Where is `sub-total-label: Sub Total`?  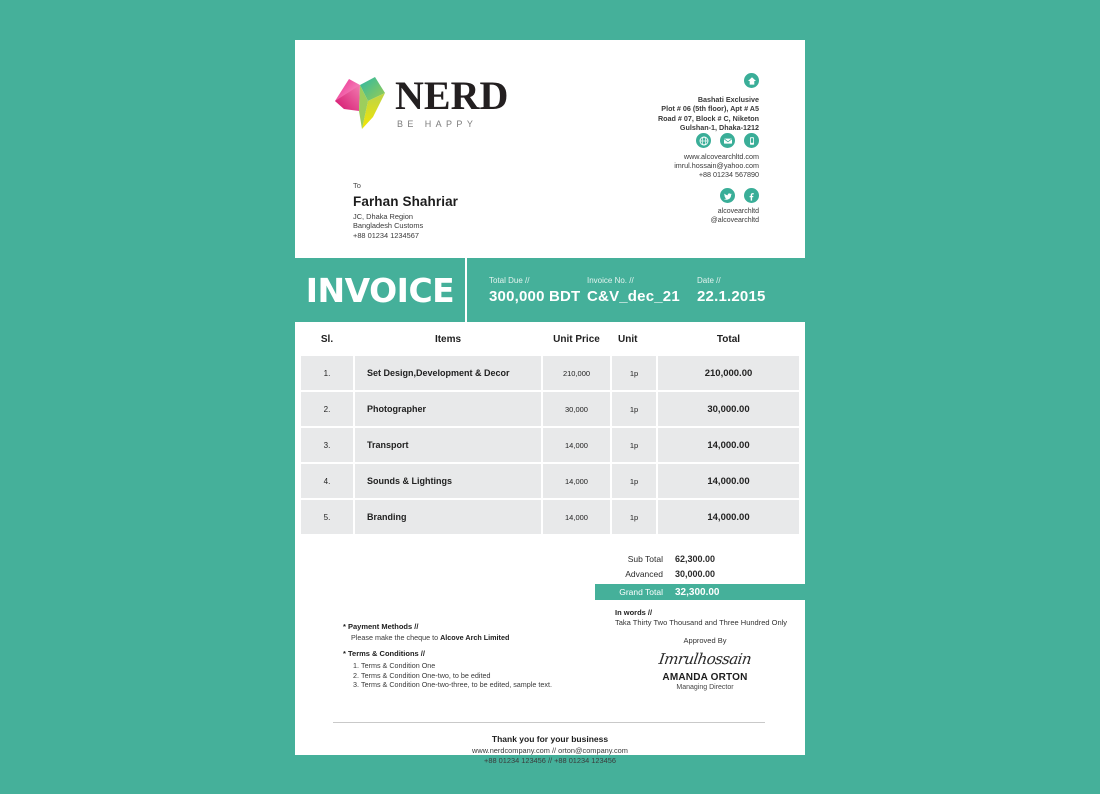 sub-total-label: Sub Total is located at coordinates (645, 559).